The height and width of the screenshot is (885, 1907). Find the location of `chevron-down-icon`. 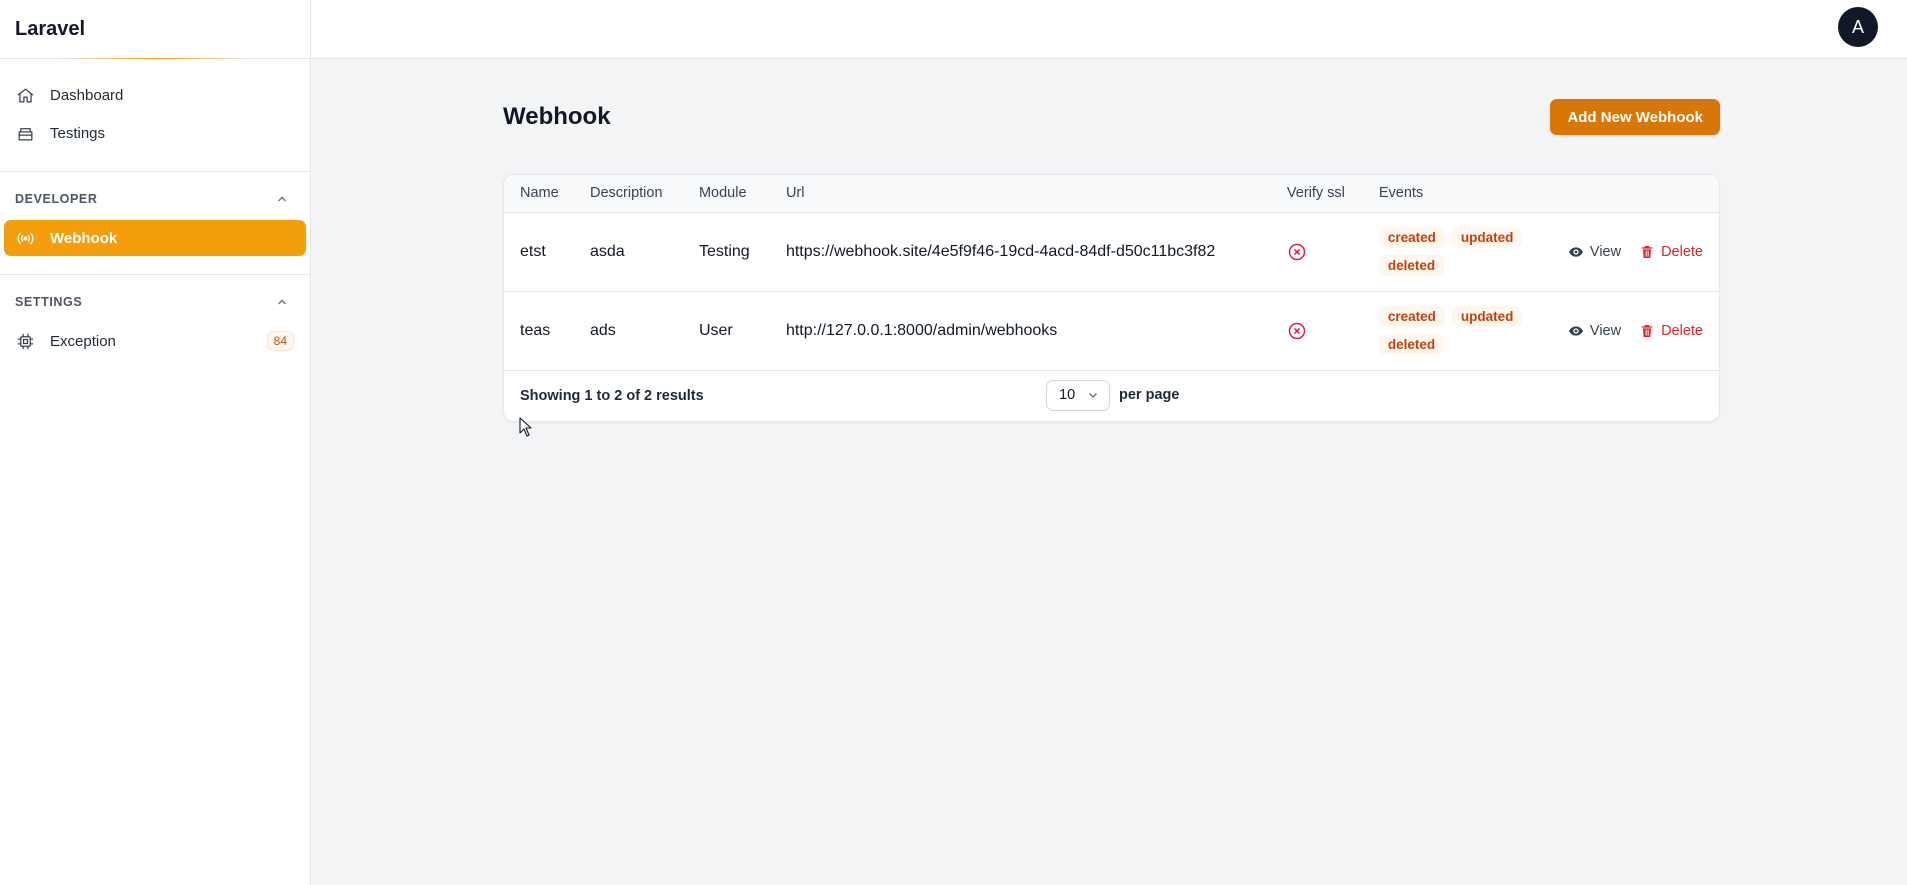

chevron-down-icon is located at coordinates (1093, 395).